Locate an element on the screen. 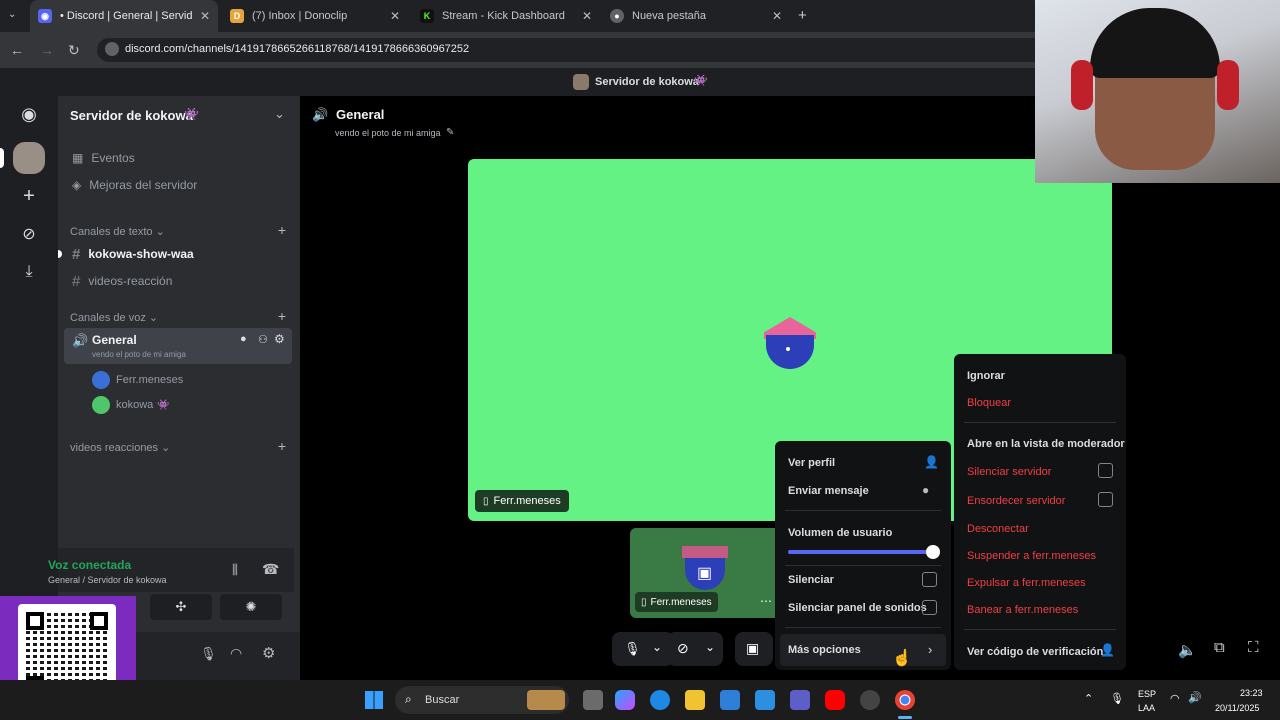 This screenshot has height=720, width=1280. mic-control: 🎙 ⌄ is located at coordinates (643, 649).